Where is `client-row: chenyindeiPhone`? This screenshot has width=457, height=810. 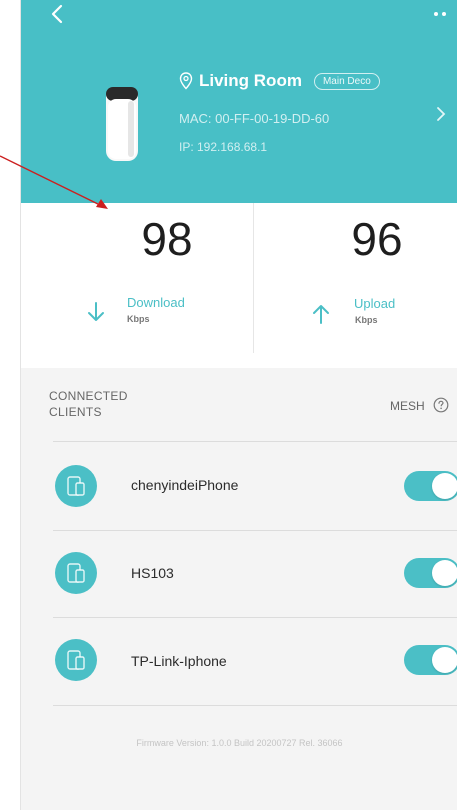
client-row: chenyindeiPhone is located at coordinates (239, 486).